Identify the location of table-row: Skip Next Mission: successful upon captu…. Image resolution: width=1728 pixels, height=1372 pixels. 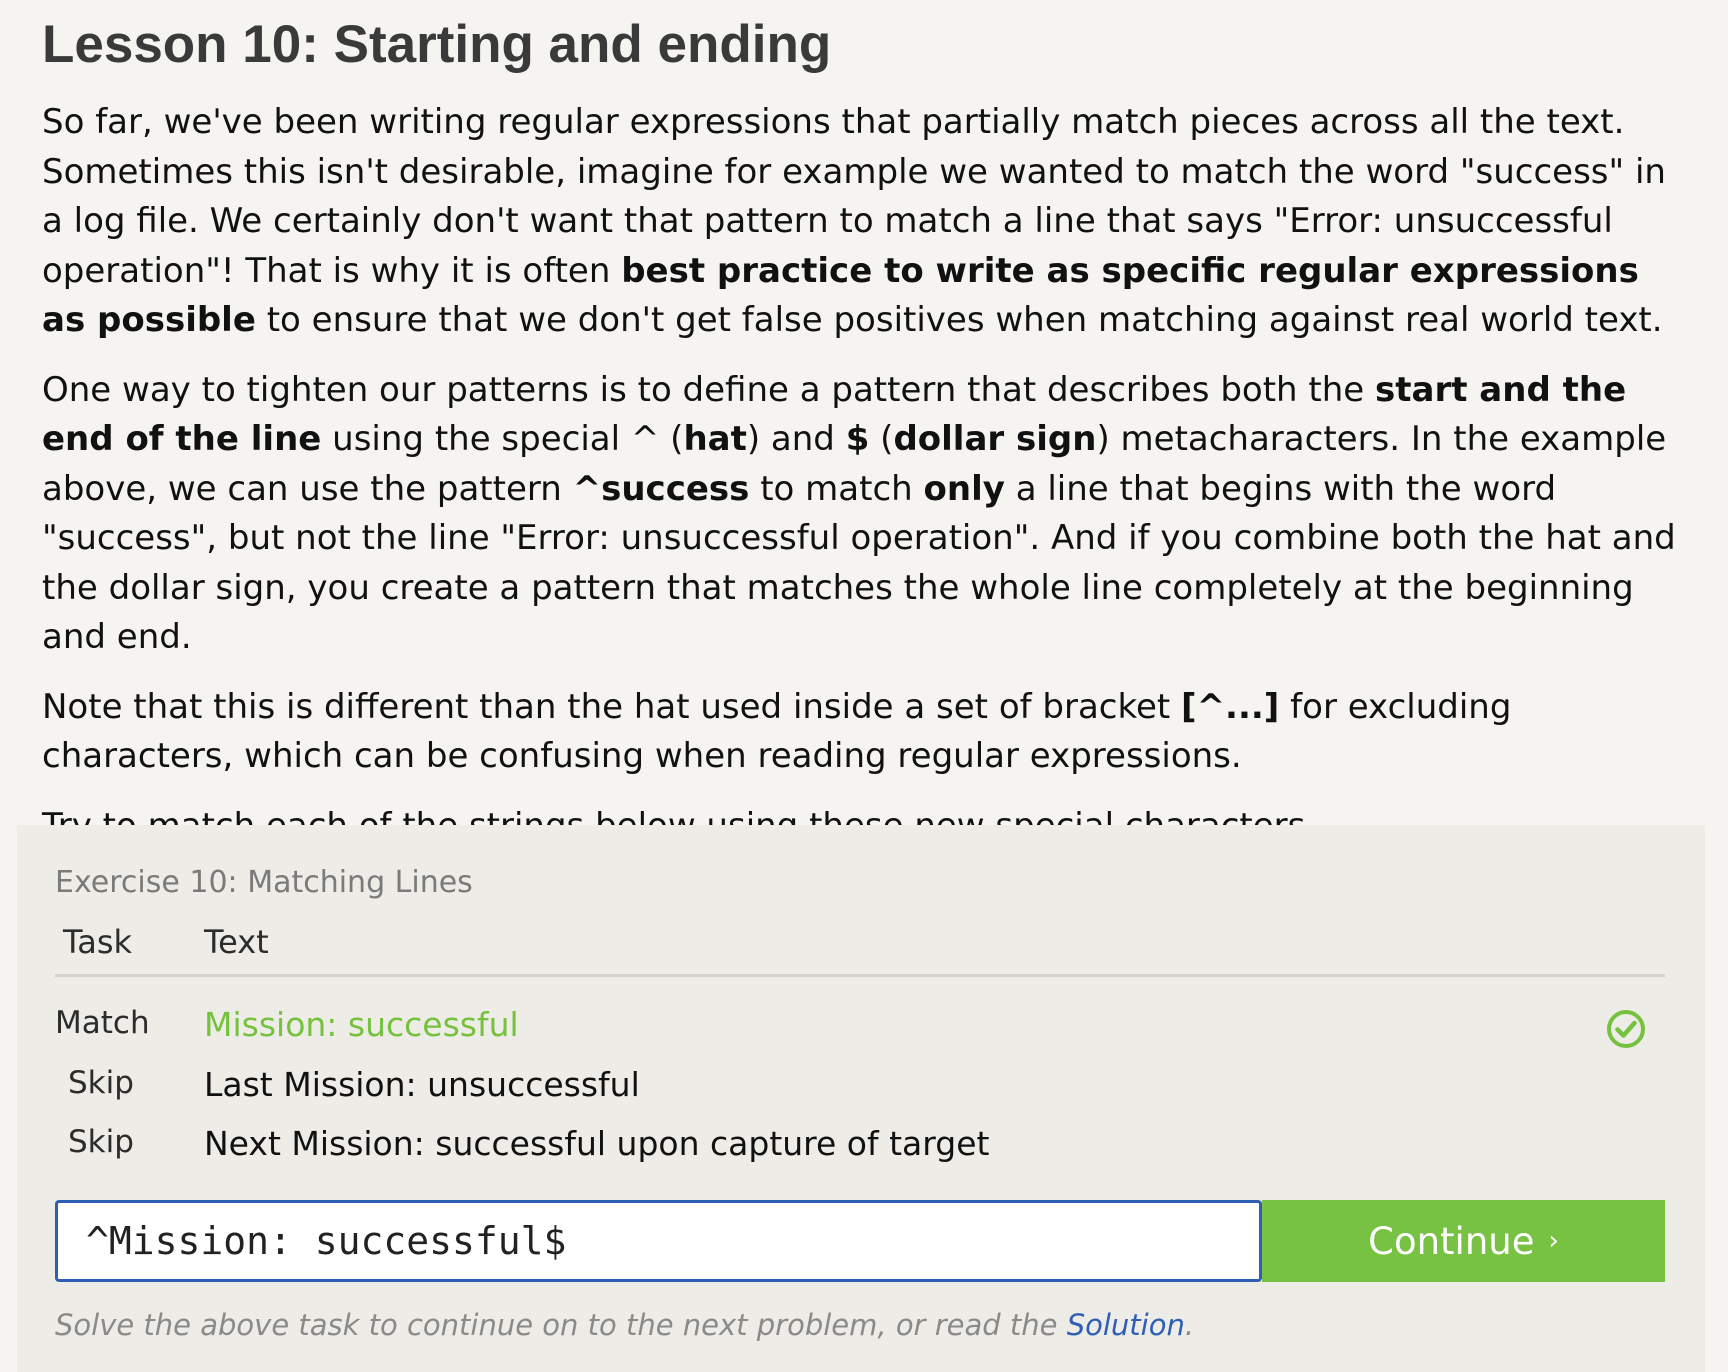
(860, 1154).